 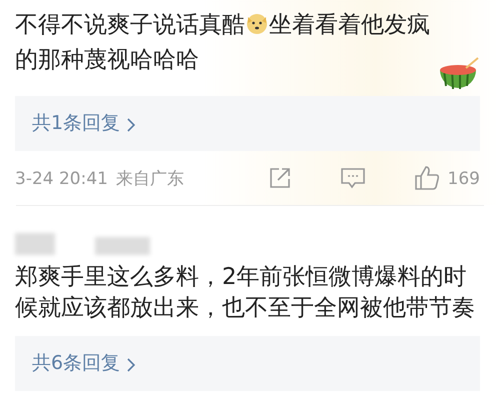 I want to click on comment-icon, so click(x=353, y=178).